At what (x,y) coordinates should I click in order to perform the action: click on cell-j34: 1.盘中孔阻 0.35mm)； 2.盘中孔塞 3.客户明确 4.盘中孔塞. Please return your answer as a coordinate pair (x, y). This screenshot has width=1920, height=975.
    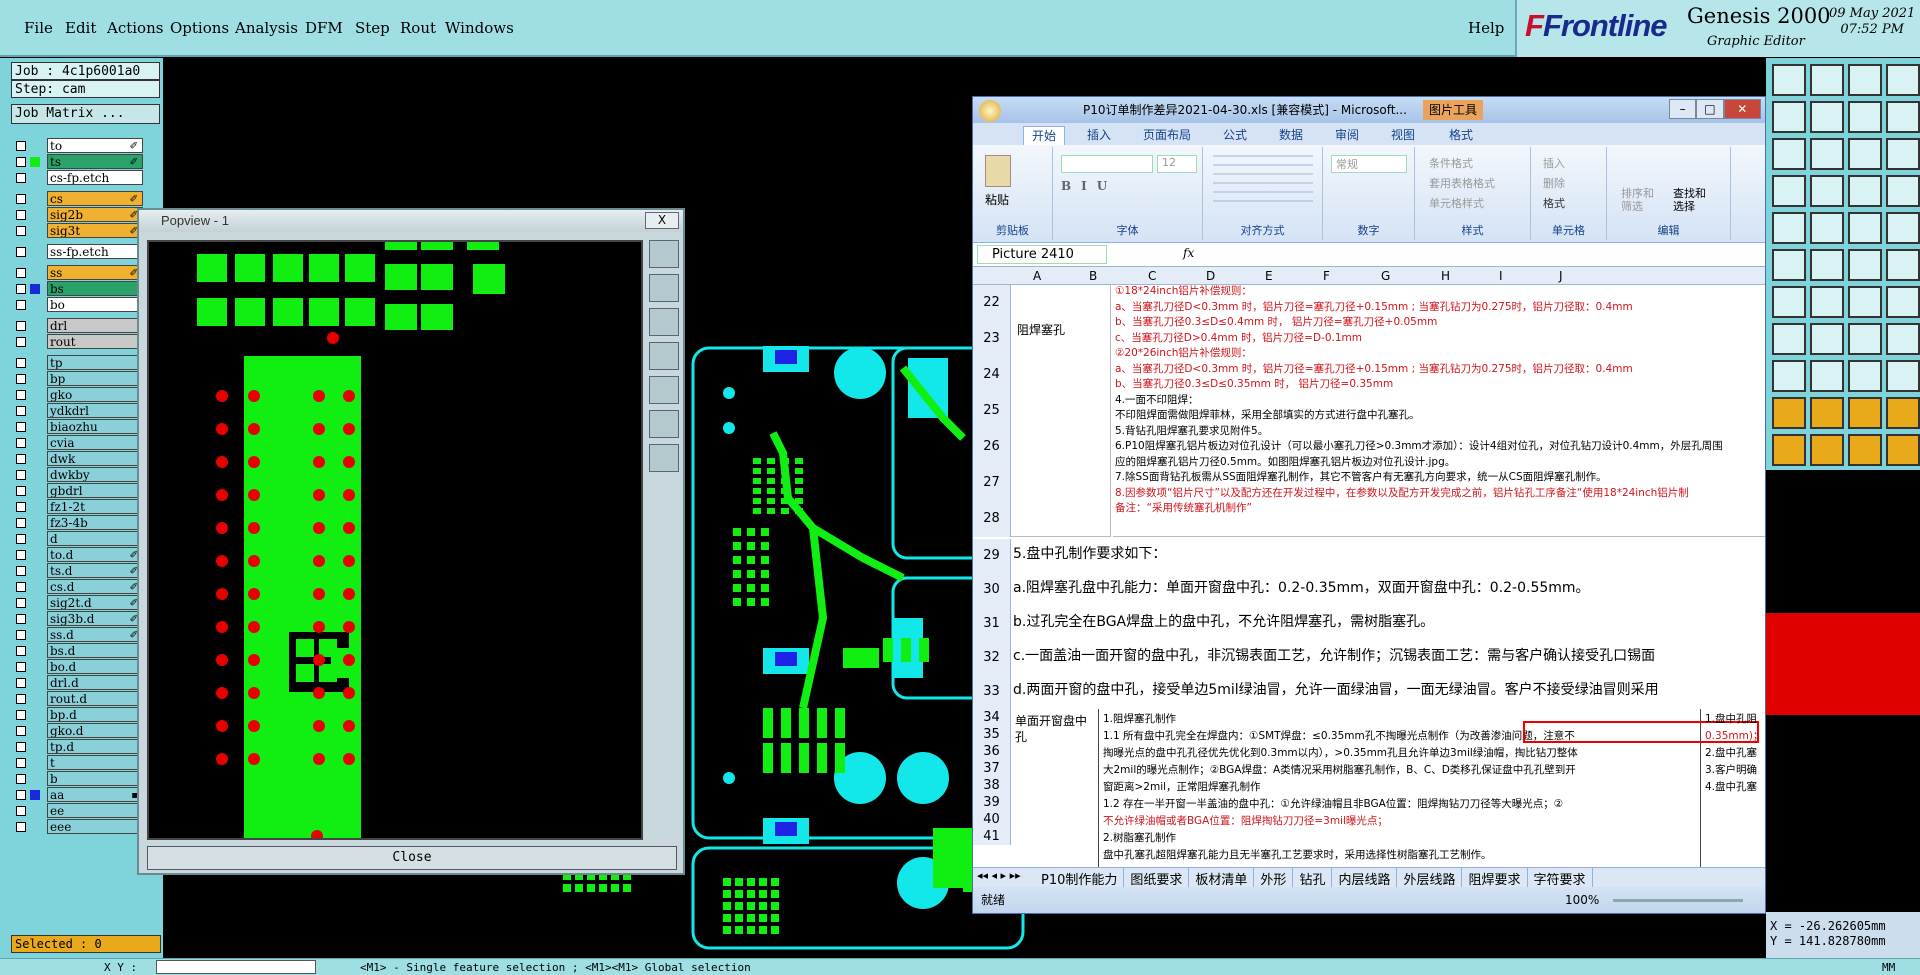
    Looking at the image, I should click on (1734, 788).